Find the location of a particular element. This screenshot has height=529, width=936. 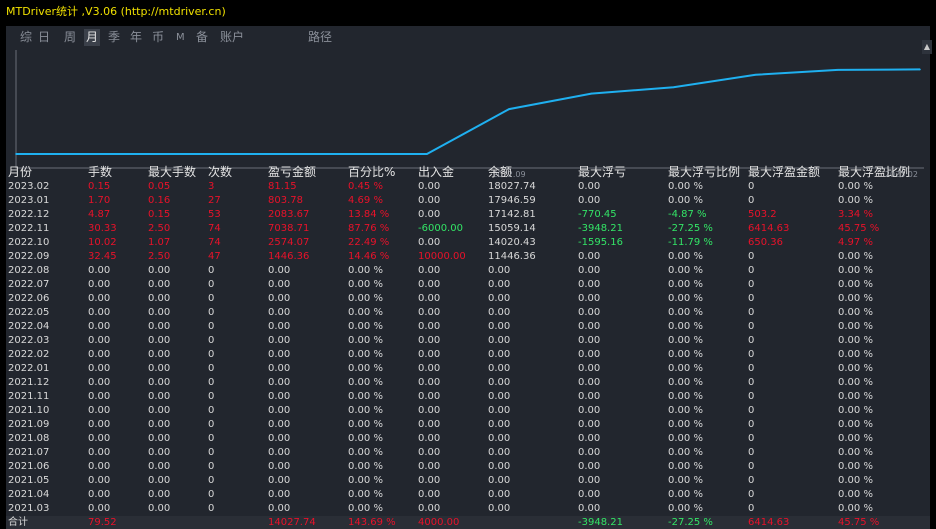

column-header: 最大浮盈比例 is located at coordinates (874, 172).